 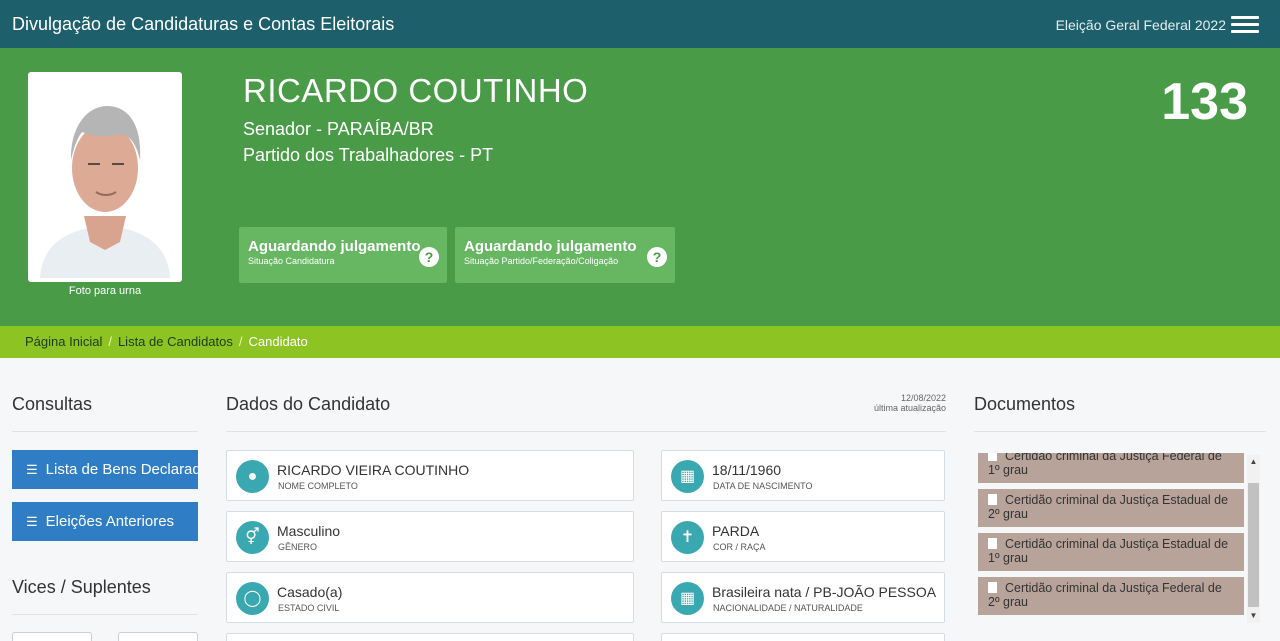 What do you see at coordinates (687, 537) in the screenshot?
I see `person-icon: ✝` at bounding box center [687, 537].